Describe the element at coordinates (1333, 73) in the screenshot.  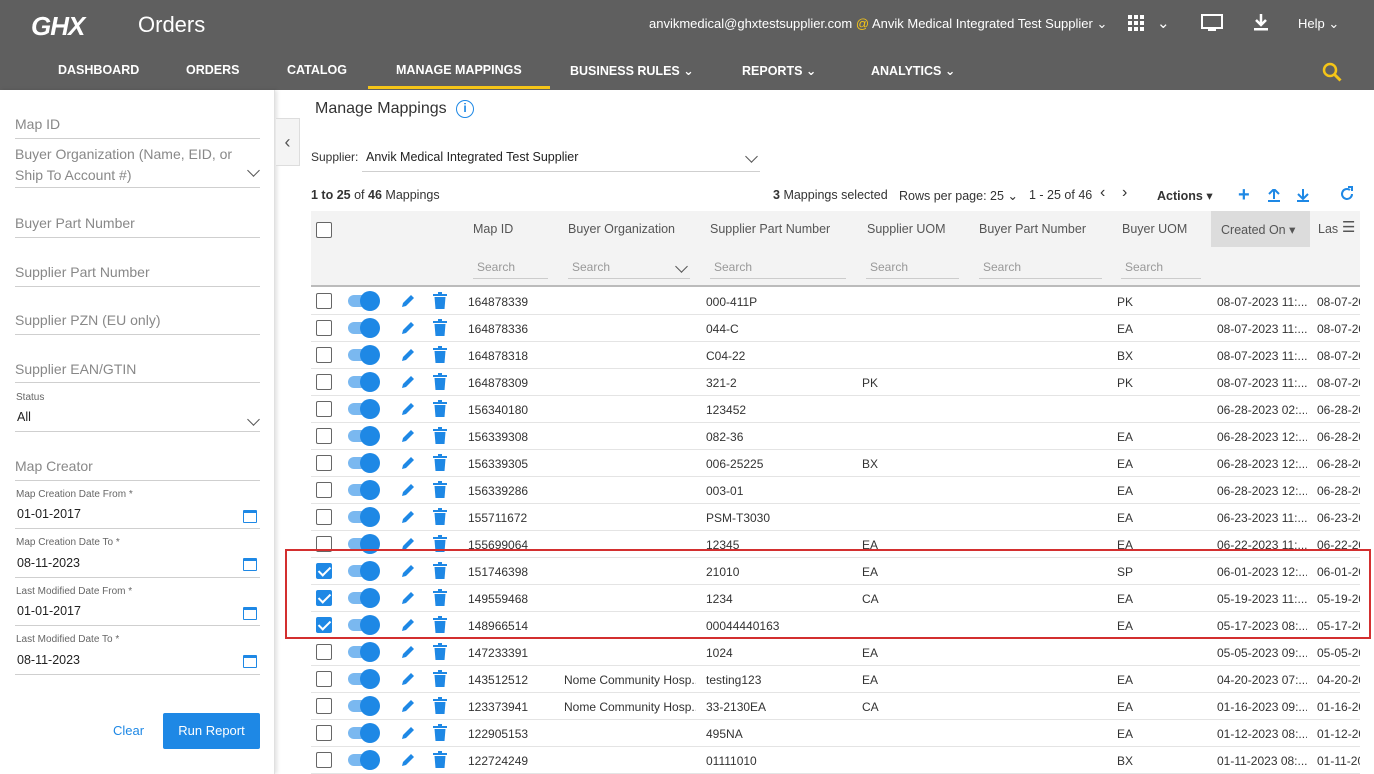
I see `search-icon` at that location.